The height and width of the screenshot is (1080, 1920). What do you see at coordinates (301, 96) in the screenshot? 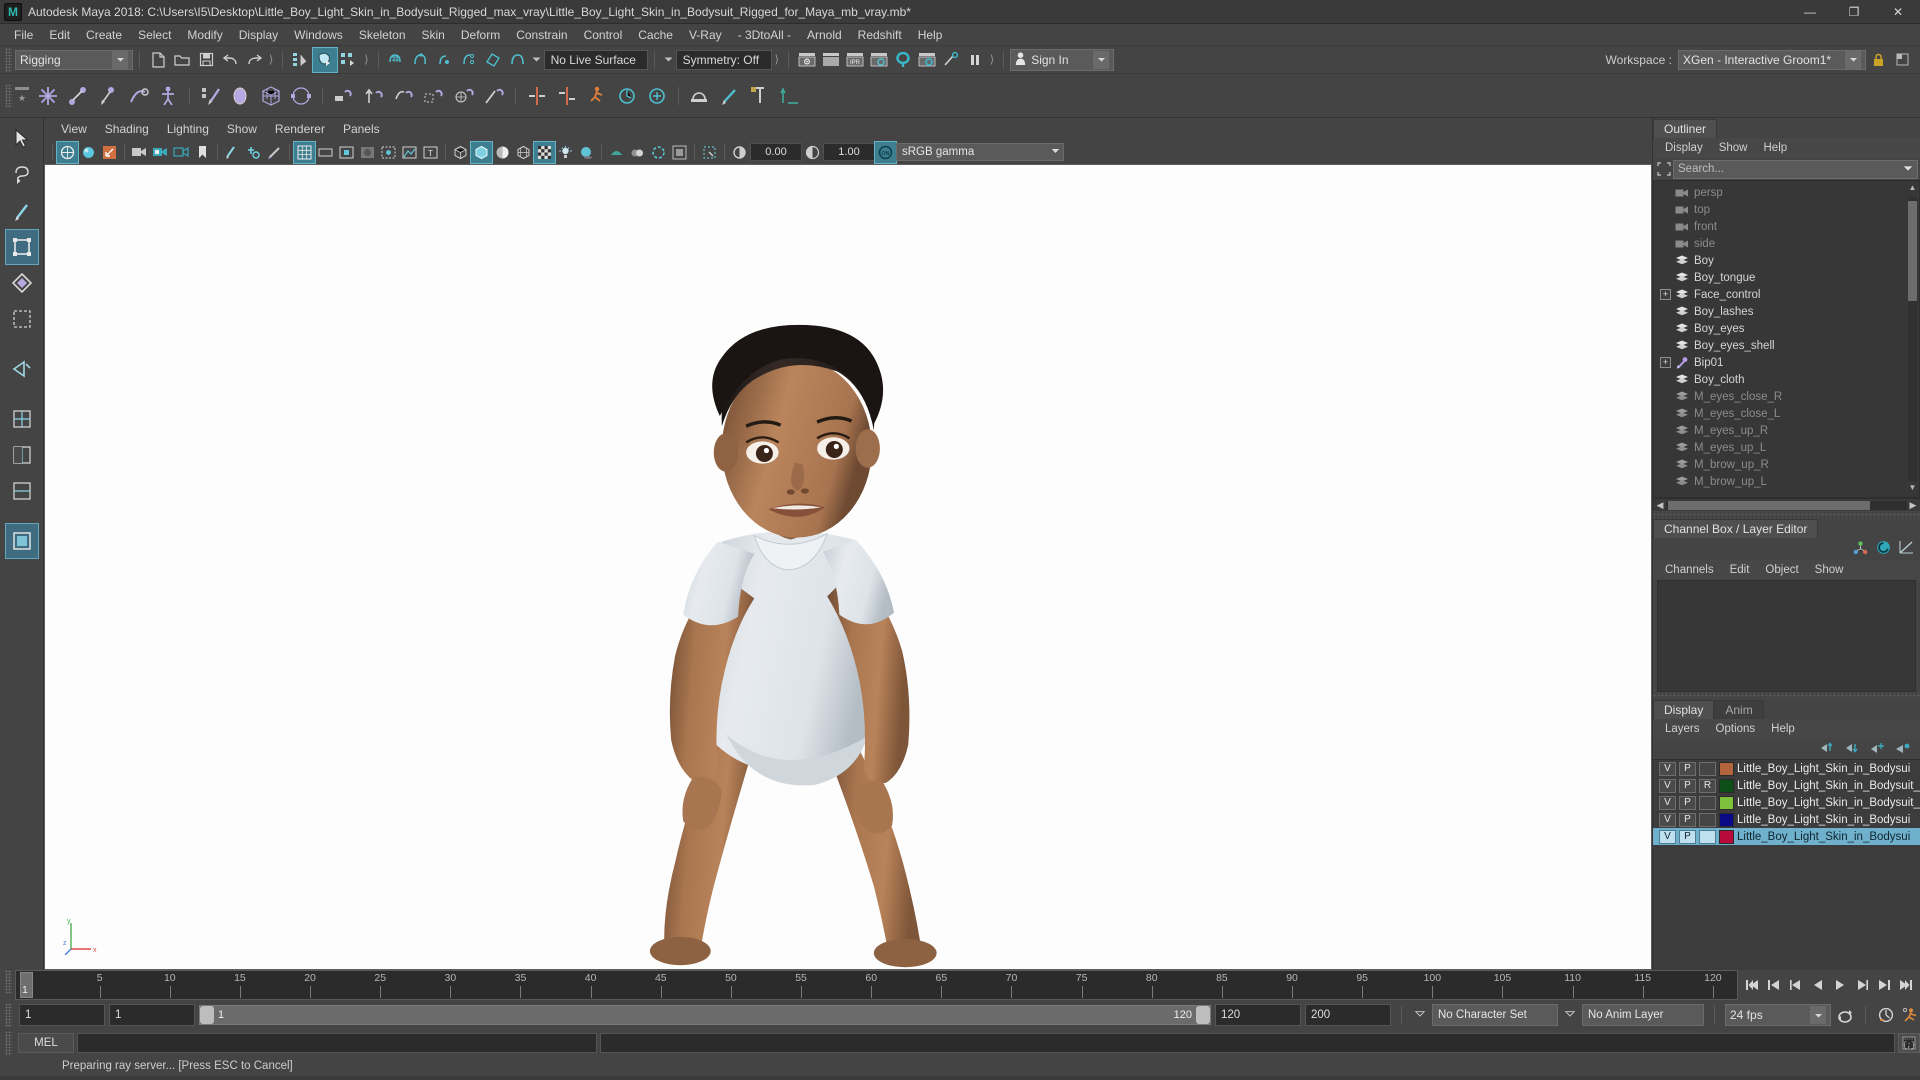
I see `shelf-cluster-button` at bounding box center [301, 96].